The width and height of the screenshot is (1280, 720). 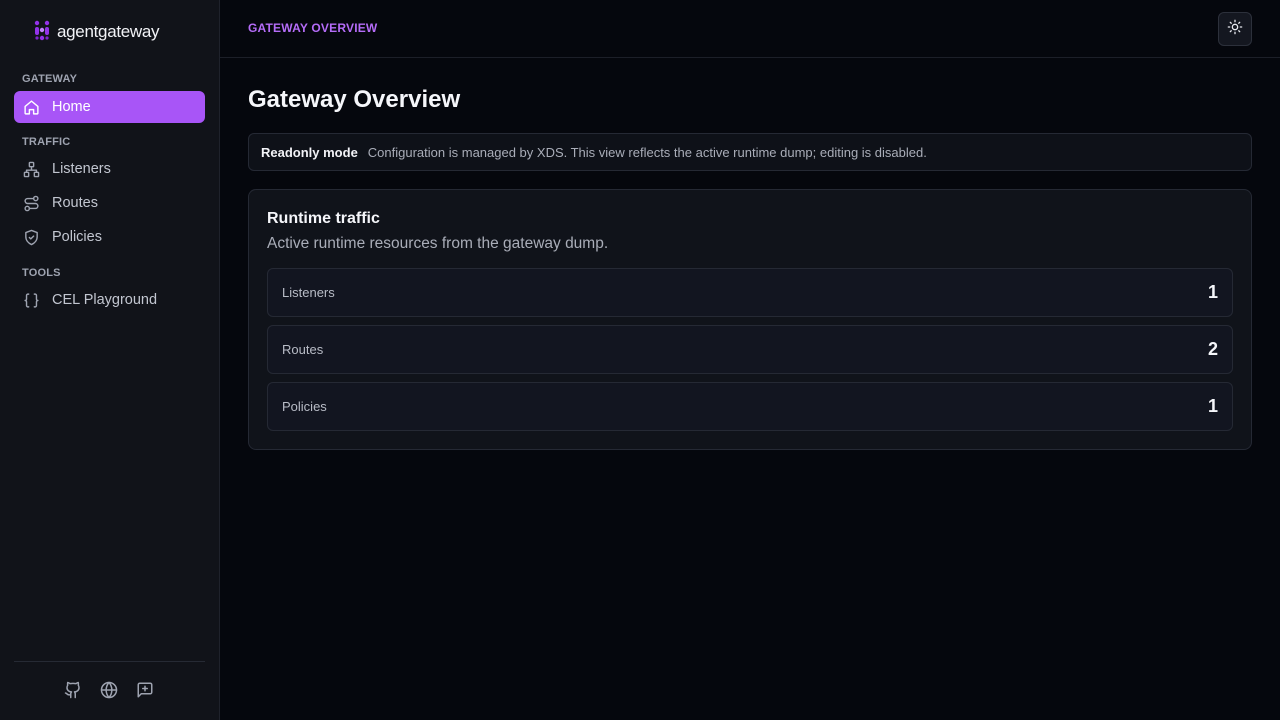 What do you see at coordinates (1212, 349) in the screenshot?
I see `stat-value: 2` at bounding box center [1212, 349].